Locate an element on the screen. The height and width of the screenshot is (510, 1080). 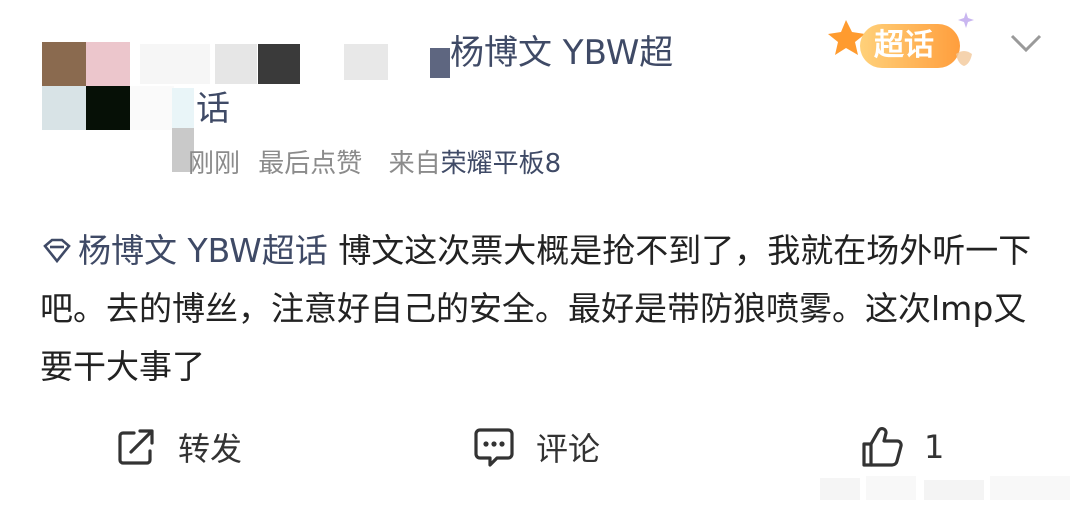
topic-link: 杨博文 YBW超话 is located at coordinates (184, 250).